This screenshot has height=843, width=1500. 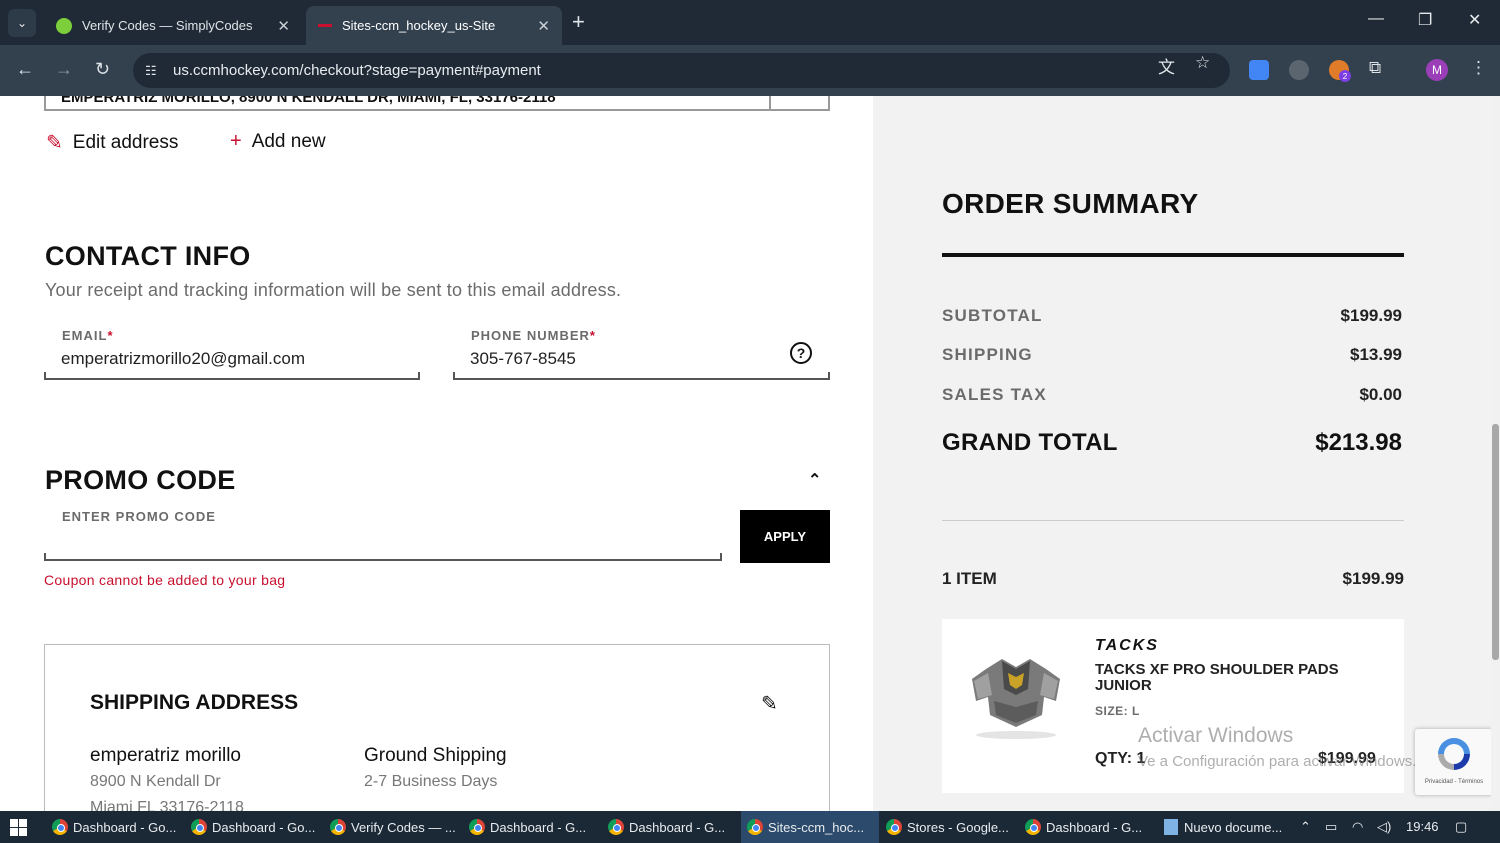 What do you see at coordinates (770, 103) in the screenshot?
I see `select-divider` at bounding box center [770, 103].